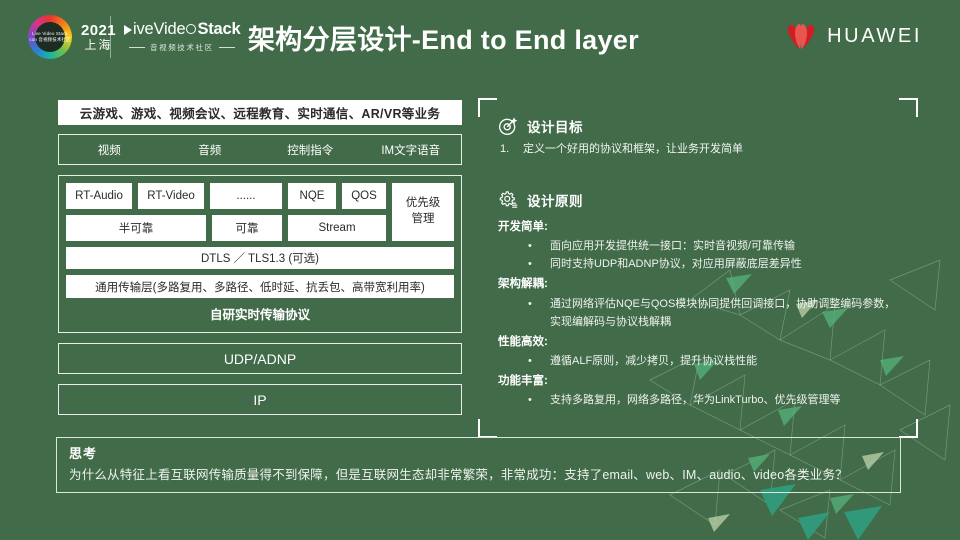  I want to click on principle-bullet: • 支持多路复用，网络多路径，华为LinkTurbo、优先级管理等, so click(700, 400).